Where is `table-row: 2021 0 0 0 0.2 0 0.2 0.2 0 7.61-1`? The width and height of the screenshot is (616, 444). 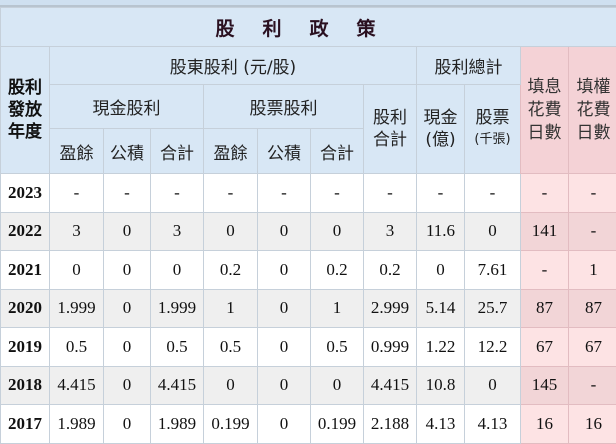
table-row: 2021 0 0 0 0.2 0 0.2 0.2 0 7.61-1 is located at coordinates (308, 270).